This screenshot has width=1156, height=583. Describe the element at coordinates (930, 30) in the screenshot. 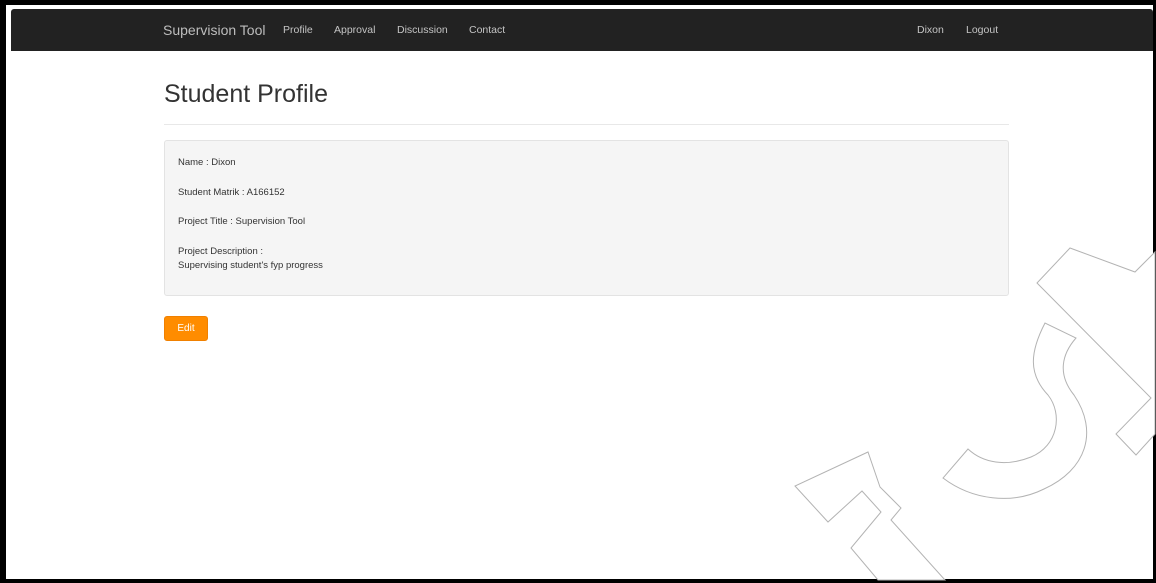

I see `nav-user-name: Dixon` at that location.